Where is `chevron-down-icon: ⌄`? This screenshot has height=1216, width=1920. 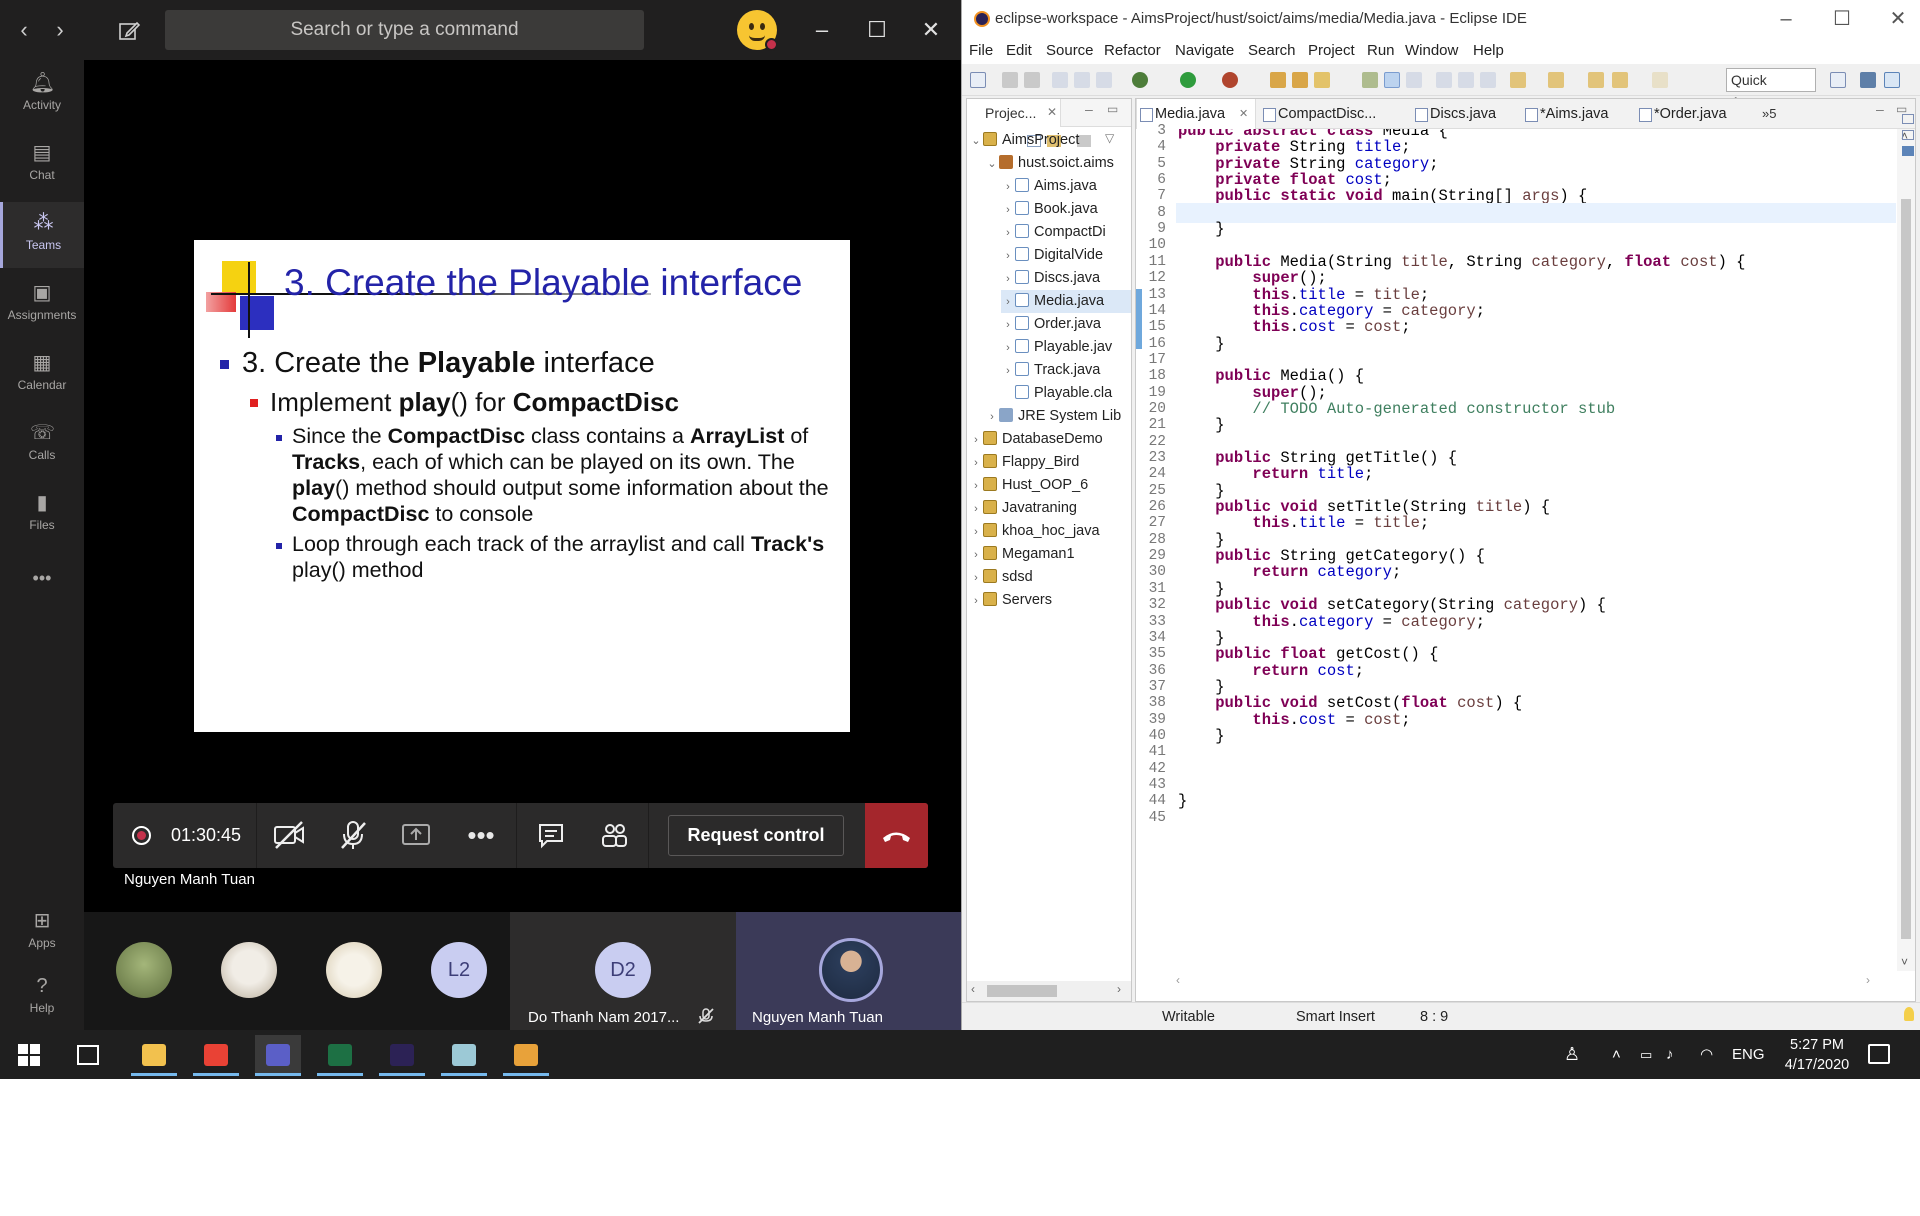 chevron-down-icon: ⌄ is located at coordinates (976, 141).